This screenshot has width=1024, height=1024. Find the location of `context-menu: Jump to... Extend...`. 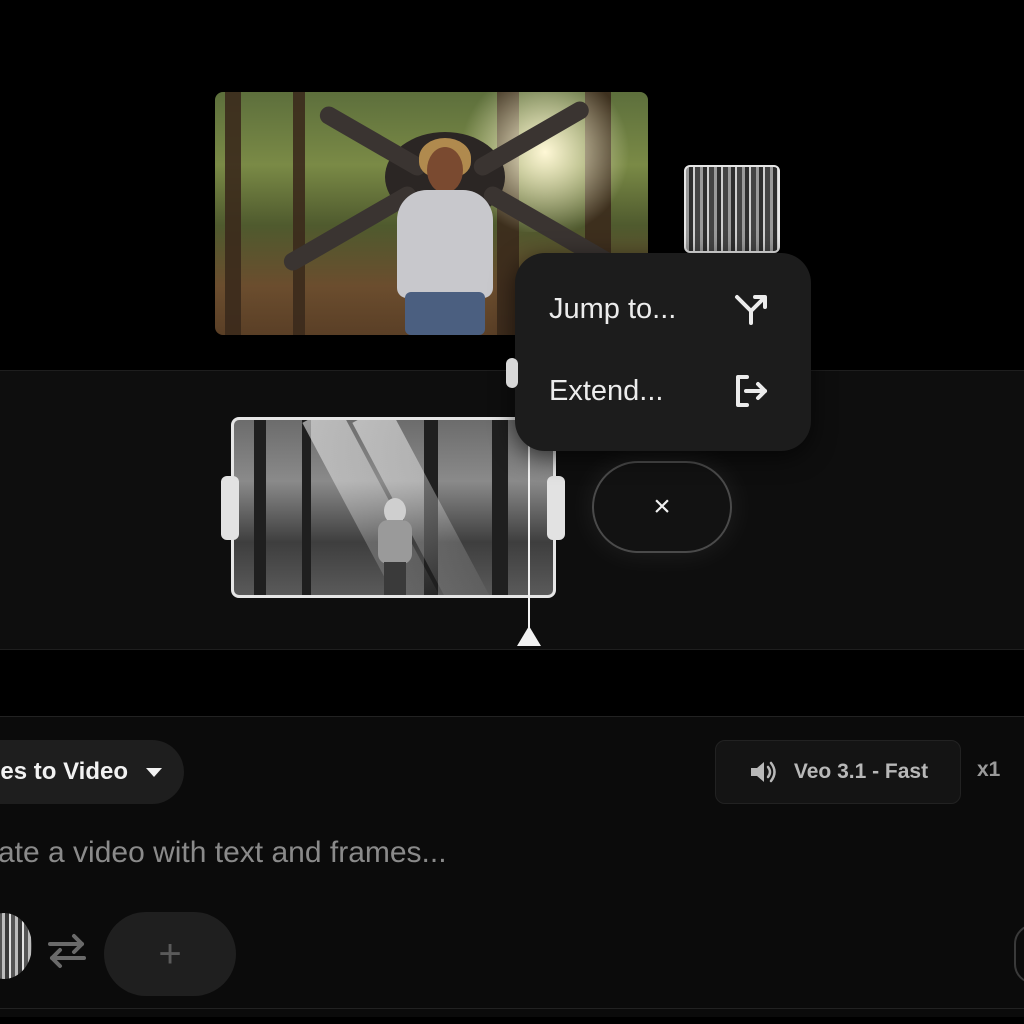

context-menu: Jump to... Extend... is located at coordinates (663, 352).